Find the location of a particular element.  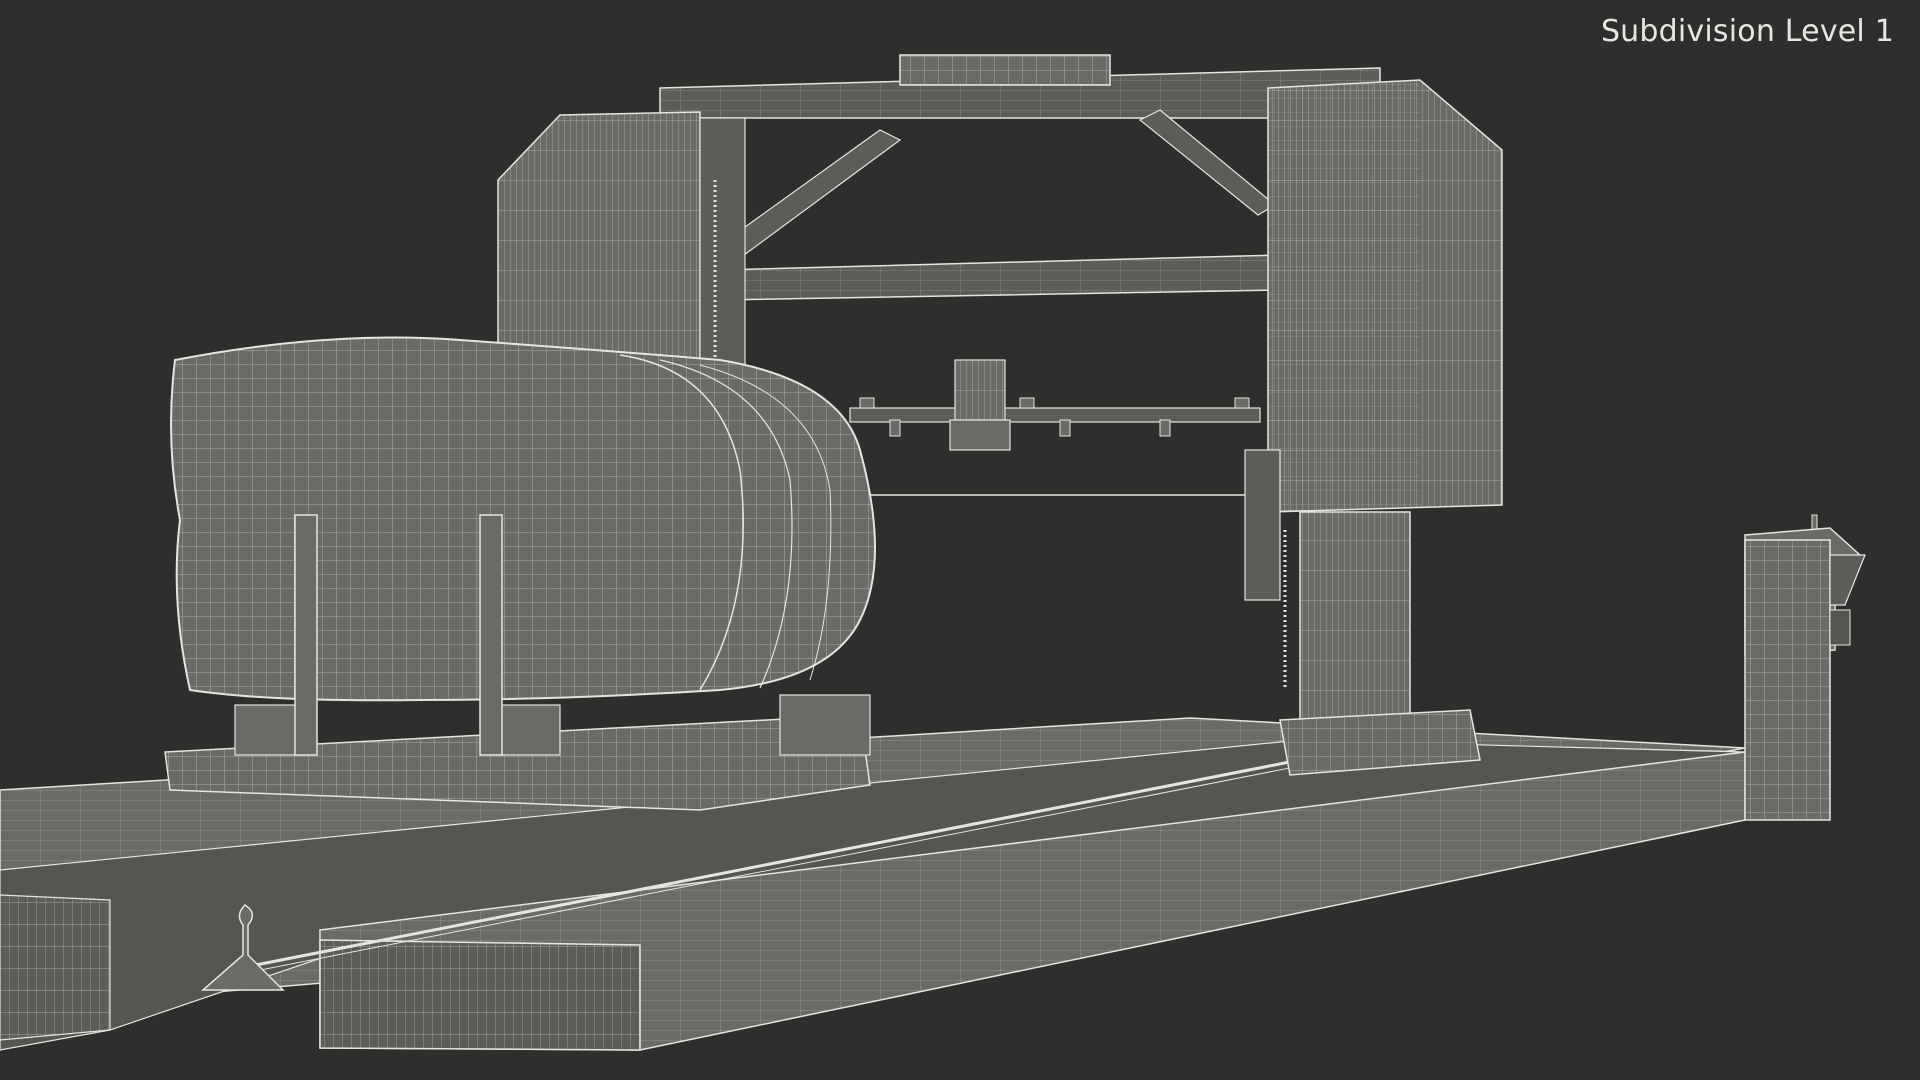

subdivision-level-label: Subdivision Level 1 is located at coordinates (1747, 31).